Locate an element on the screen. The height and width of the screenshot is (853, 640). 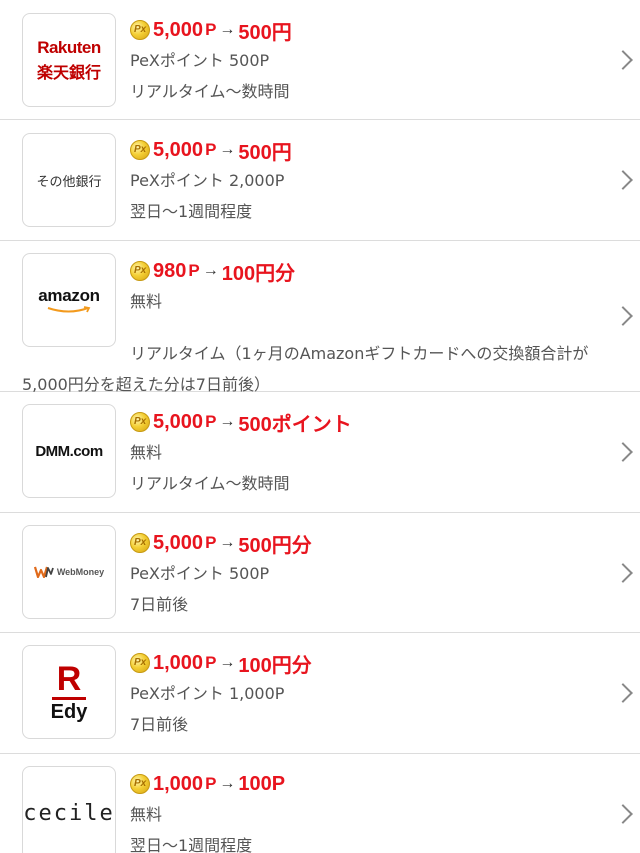
rakuten-edy-logo: R Edy is located at coordinates (69, 692).